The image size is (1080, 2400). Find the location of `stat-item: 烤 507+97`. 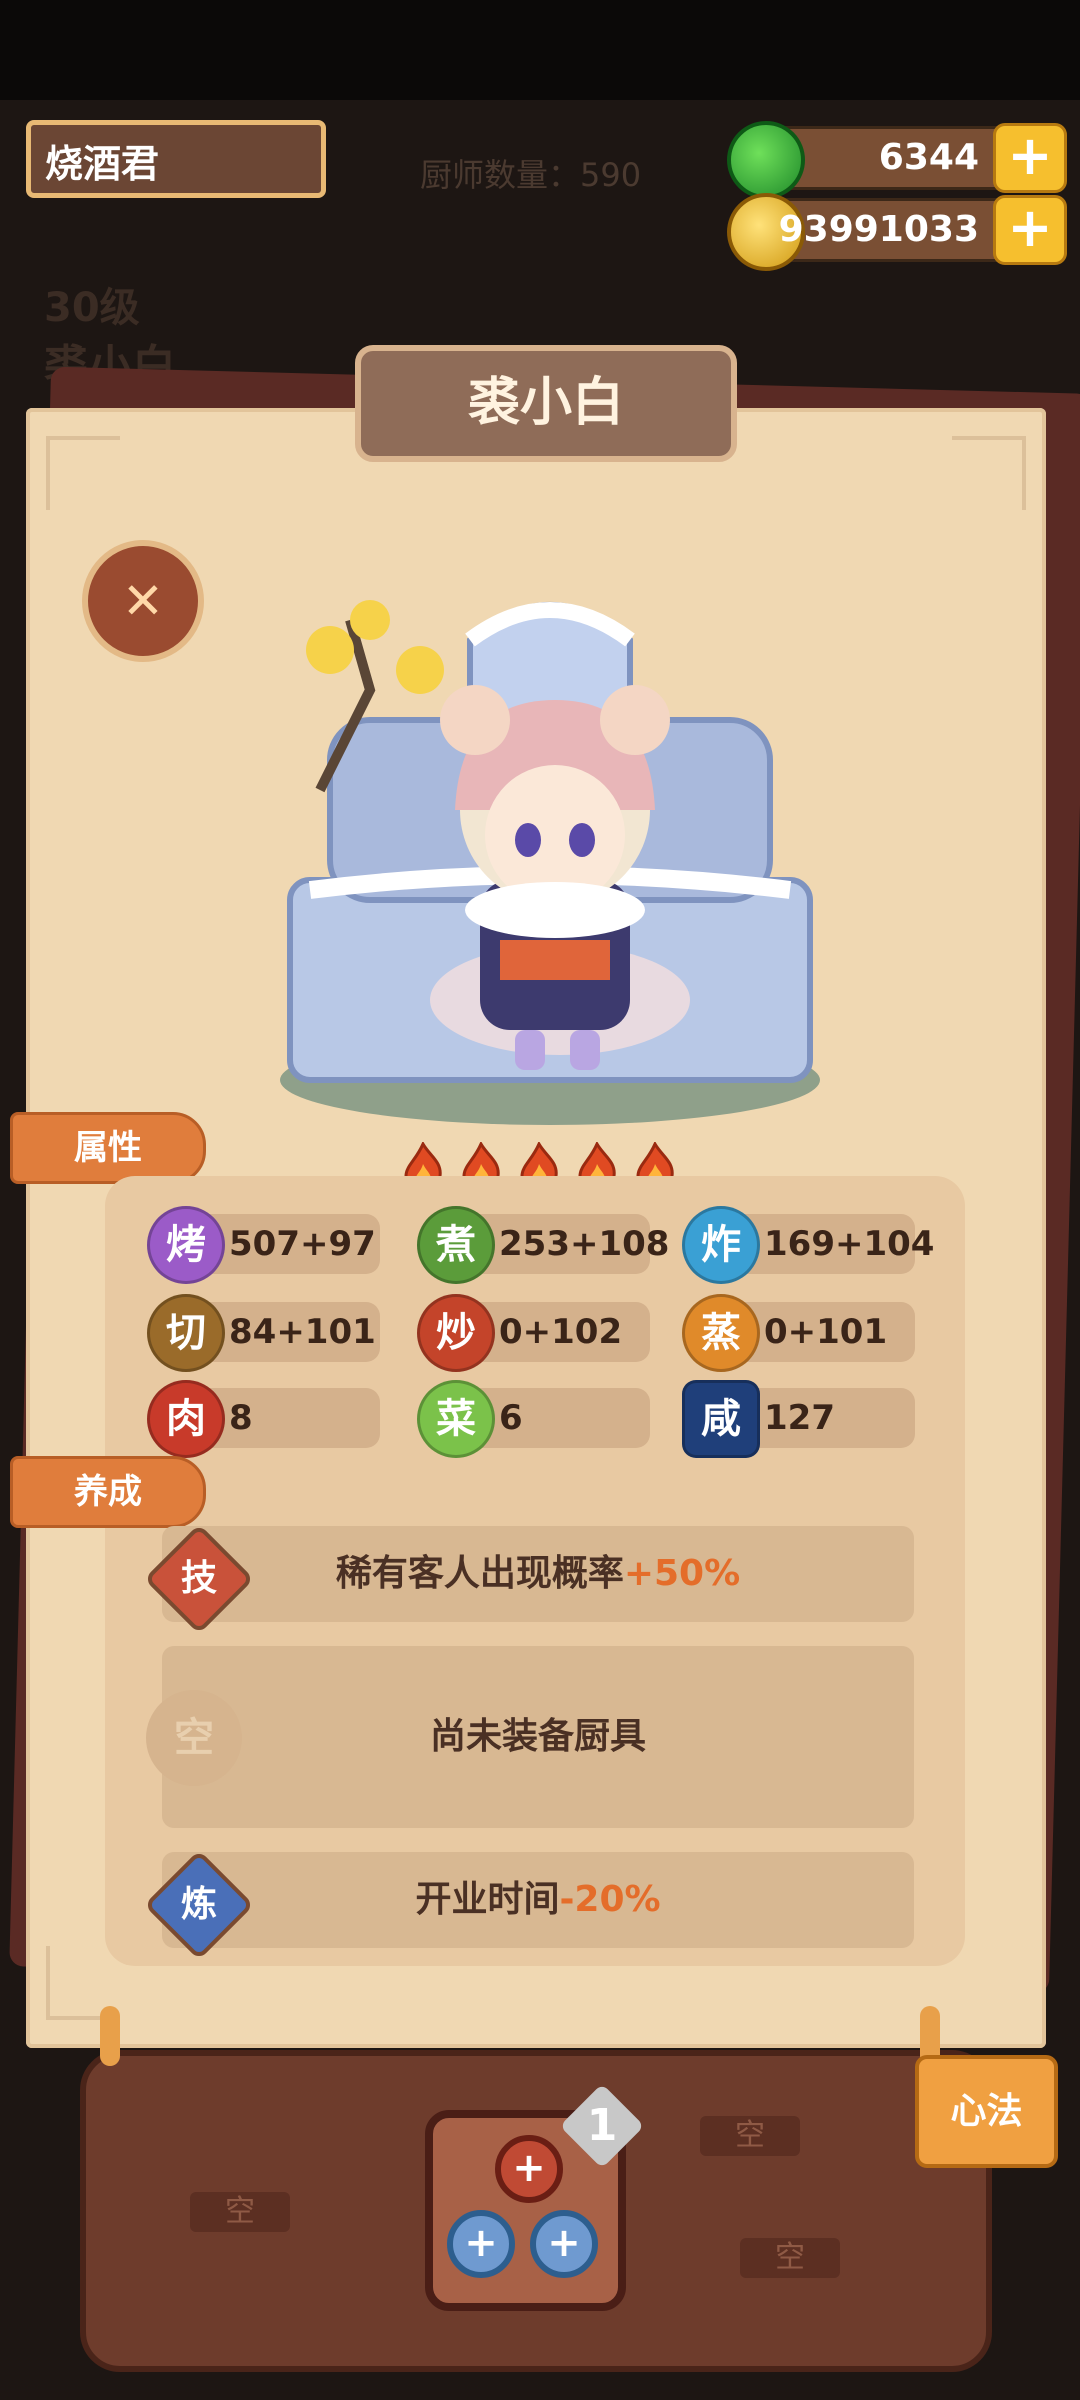

stat-item: 烤 507+97 is located at coordinates (263, 1245).